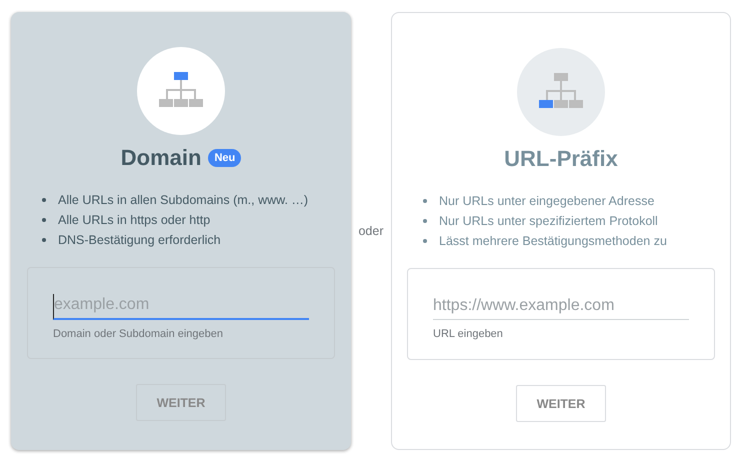 This screenshot has width=741, height=463. I want to click on feature-text: Alle URLs in allen Subdomains (m., www. …), so click(183, 200).